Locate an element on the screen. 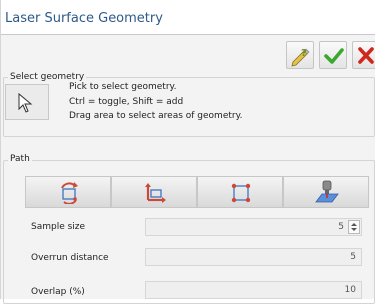 Image resolution: width=375 pixels, height=304 pixels. sample-size-label: Sample size is located at coordinates (58, 227).